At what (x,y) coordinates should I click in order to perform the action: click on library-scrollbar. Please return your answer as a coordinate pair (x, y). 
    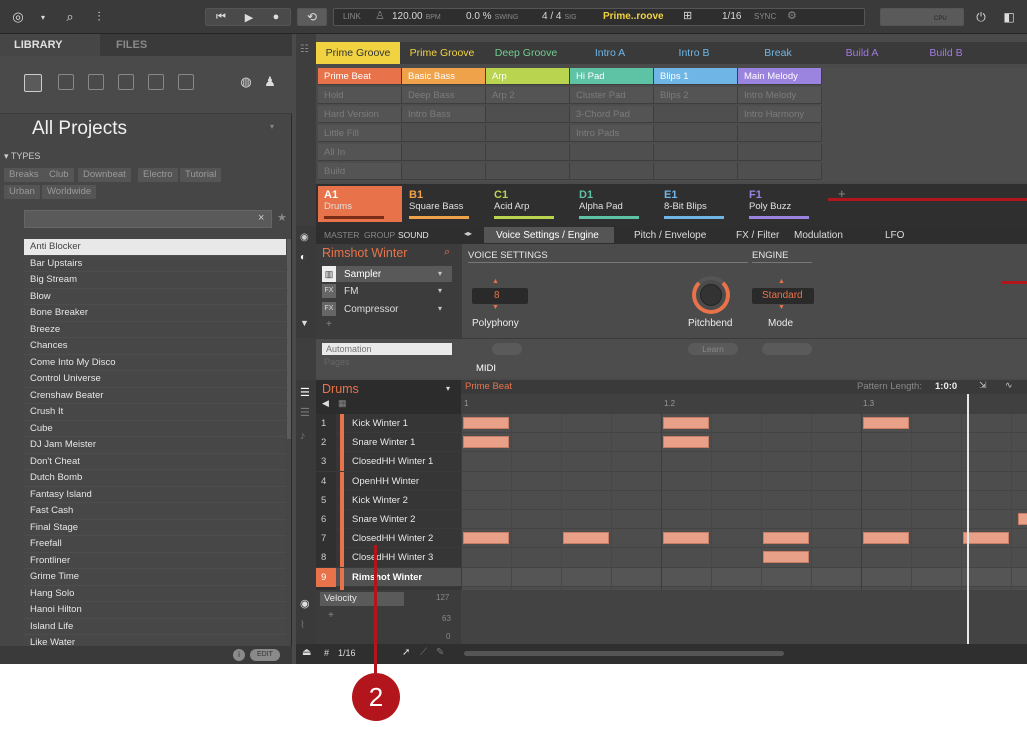
    Looking at the image, I should click on (289, 339).